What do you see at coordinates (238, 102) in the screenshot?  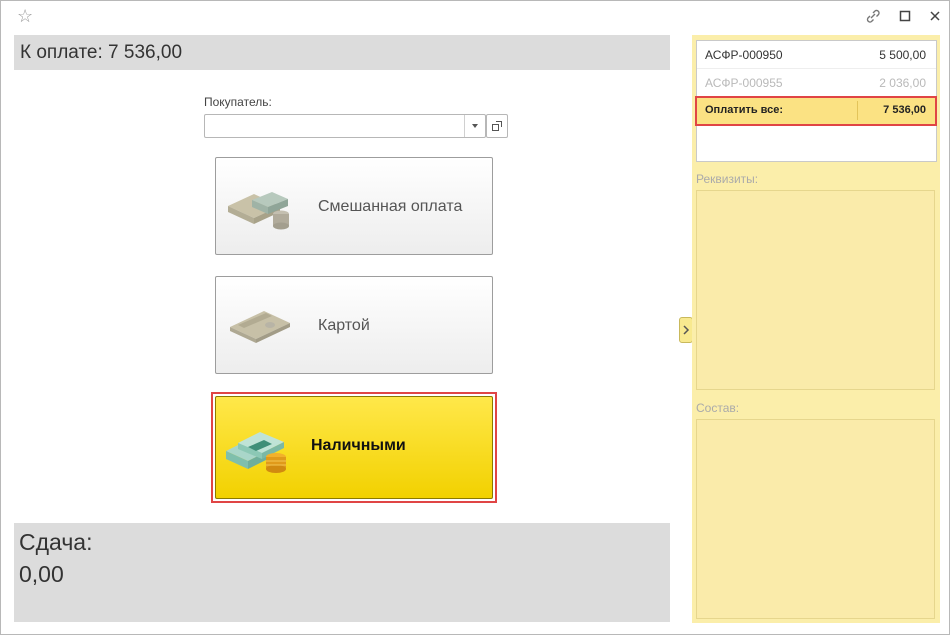 I see `buyer-label: Покупатель:` at bounding box center [238, 102].